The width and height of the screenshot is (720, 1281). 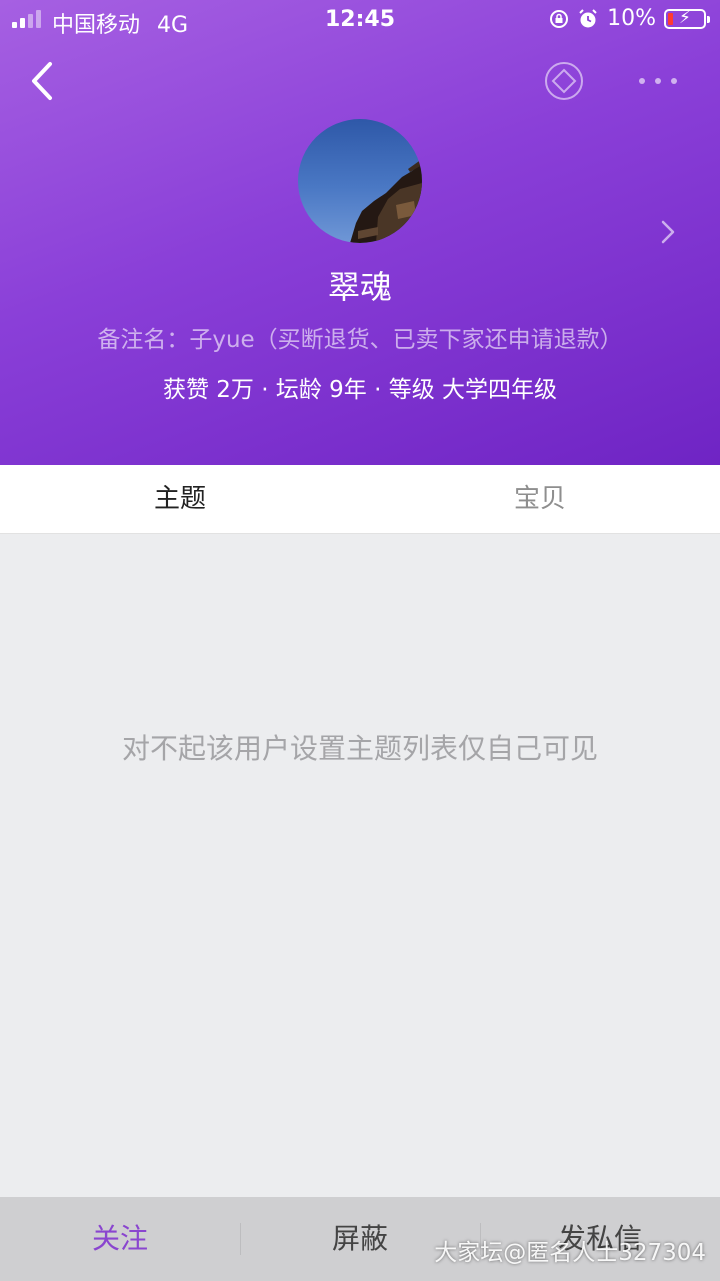 What do you see at coordinates (360, 337) in the screenshot?
I see `remark-name: 备注名：子yue（买断退货、已卖下家还申请退款）` at bounding box center [360, 337].